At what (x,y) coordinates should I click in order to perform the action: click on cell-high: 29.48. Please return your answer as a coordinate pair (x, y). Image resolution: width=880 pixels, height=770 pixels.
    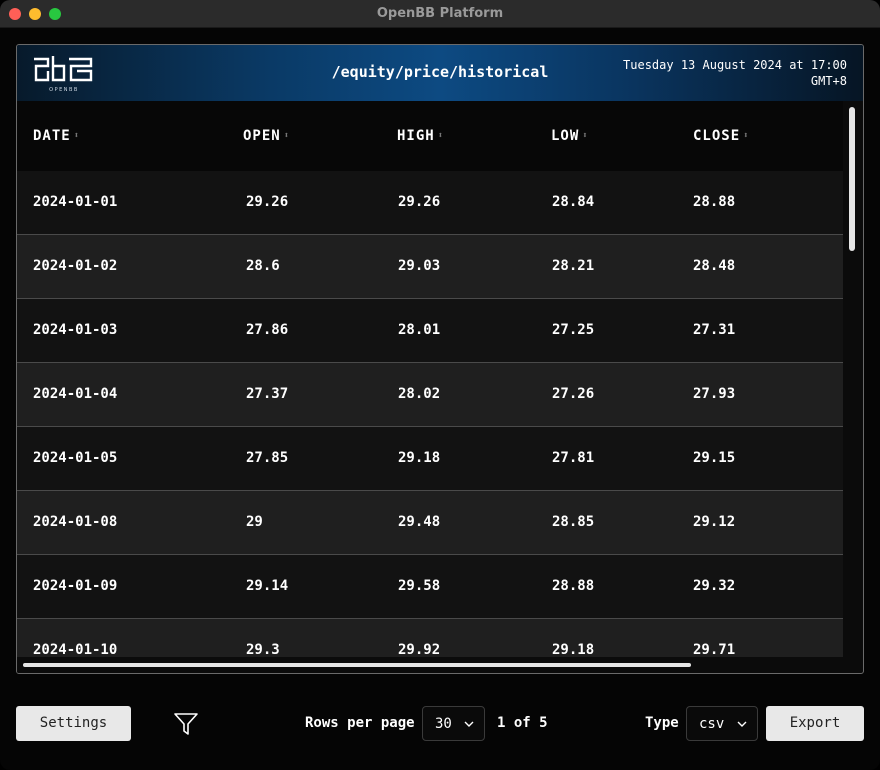
    Looking at the image, I should click on (419, 522).